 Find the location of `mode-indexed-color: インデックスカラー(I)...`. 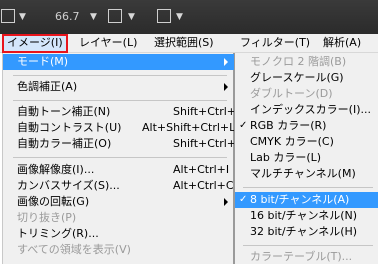

mode-indexed-color: インデックスカラー(I)... is located at coordinates (306, 110).